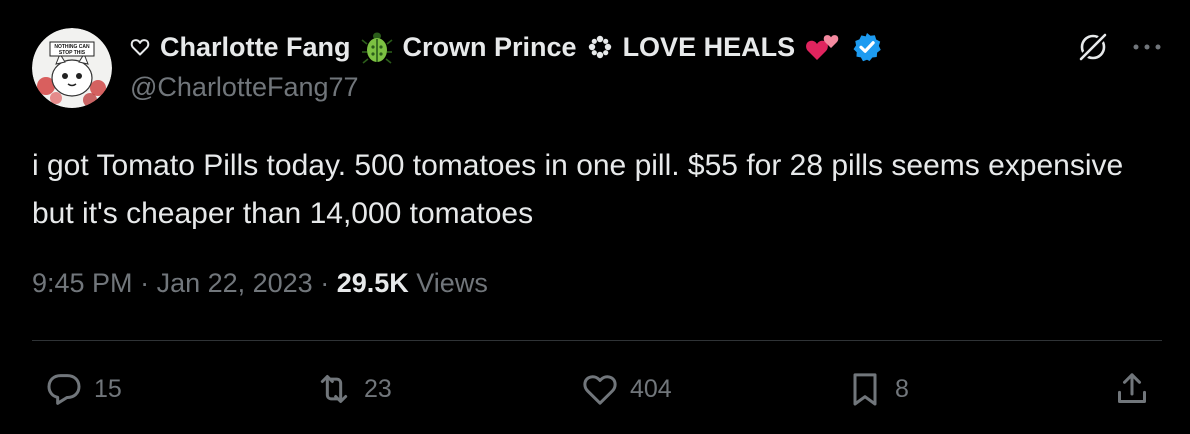 This screenshot has height=434, width=1190. What do you see at coordinates (490, 47) in the screenshot?
I see `display-name-part-2: Crown Prince` at bounding box center [490, 47].